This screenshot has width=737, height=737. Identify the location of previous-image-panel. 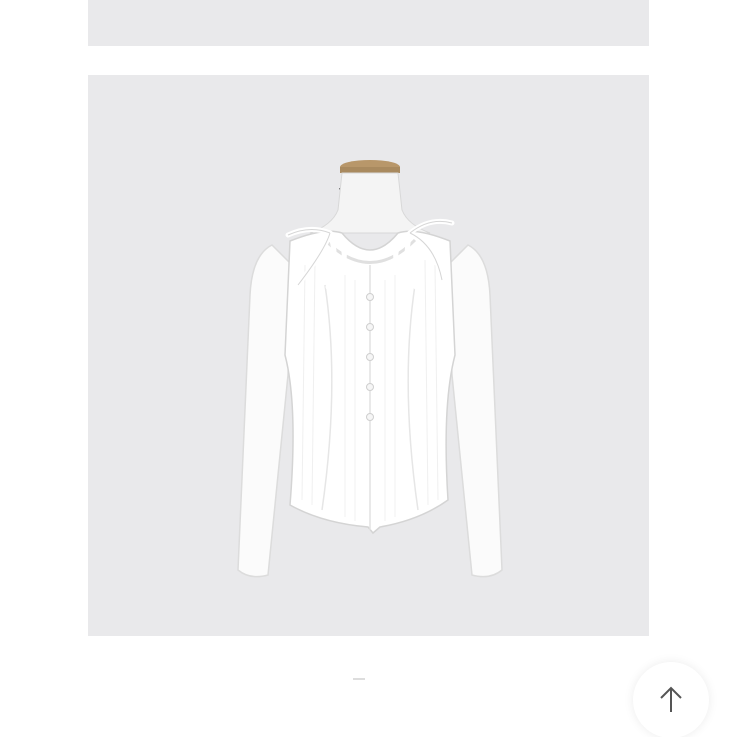
(368, 23).